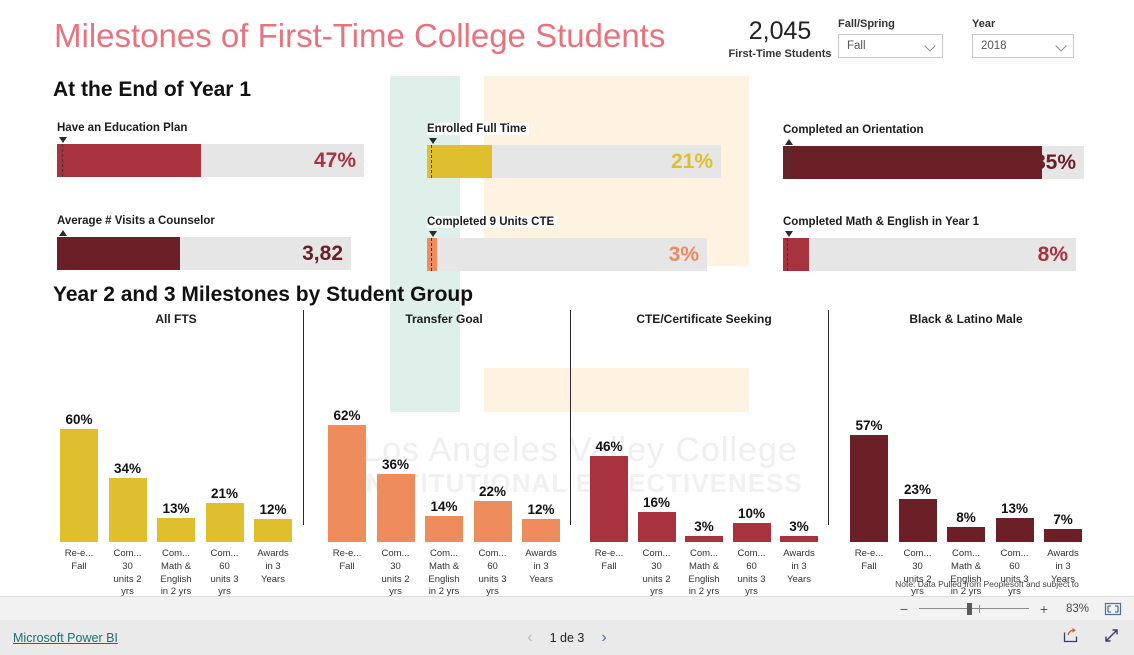  Describe the element at coordinates (933, 162) in the screenshot. I see `kpi-bar-track: 85%` at that location.